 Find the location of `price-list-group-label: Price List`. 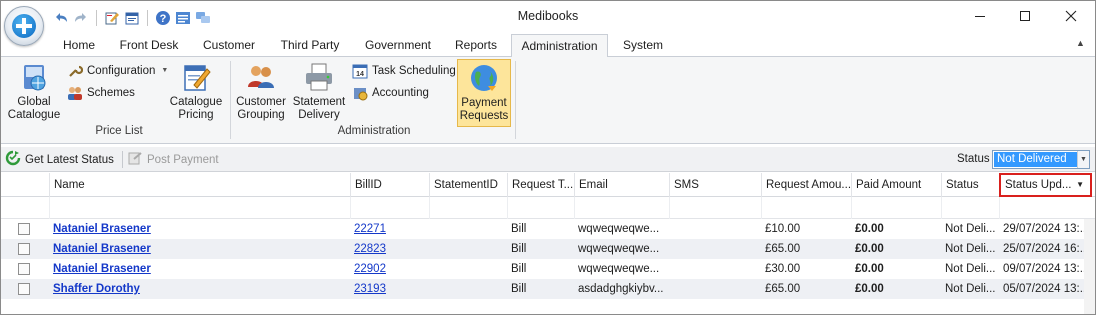

price-list-group-label: Price List is located at coordinates (119, 131).